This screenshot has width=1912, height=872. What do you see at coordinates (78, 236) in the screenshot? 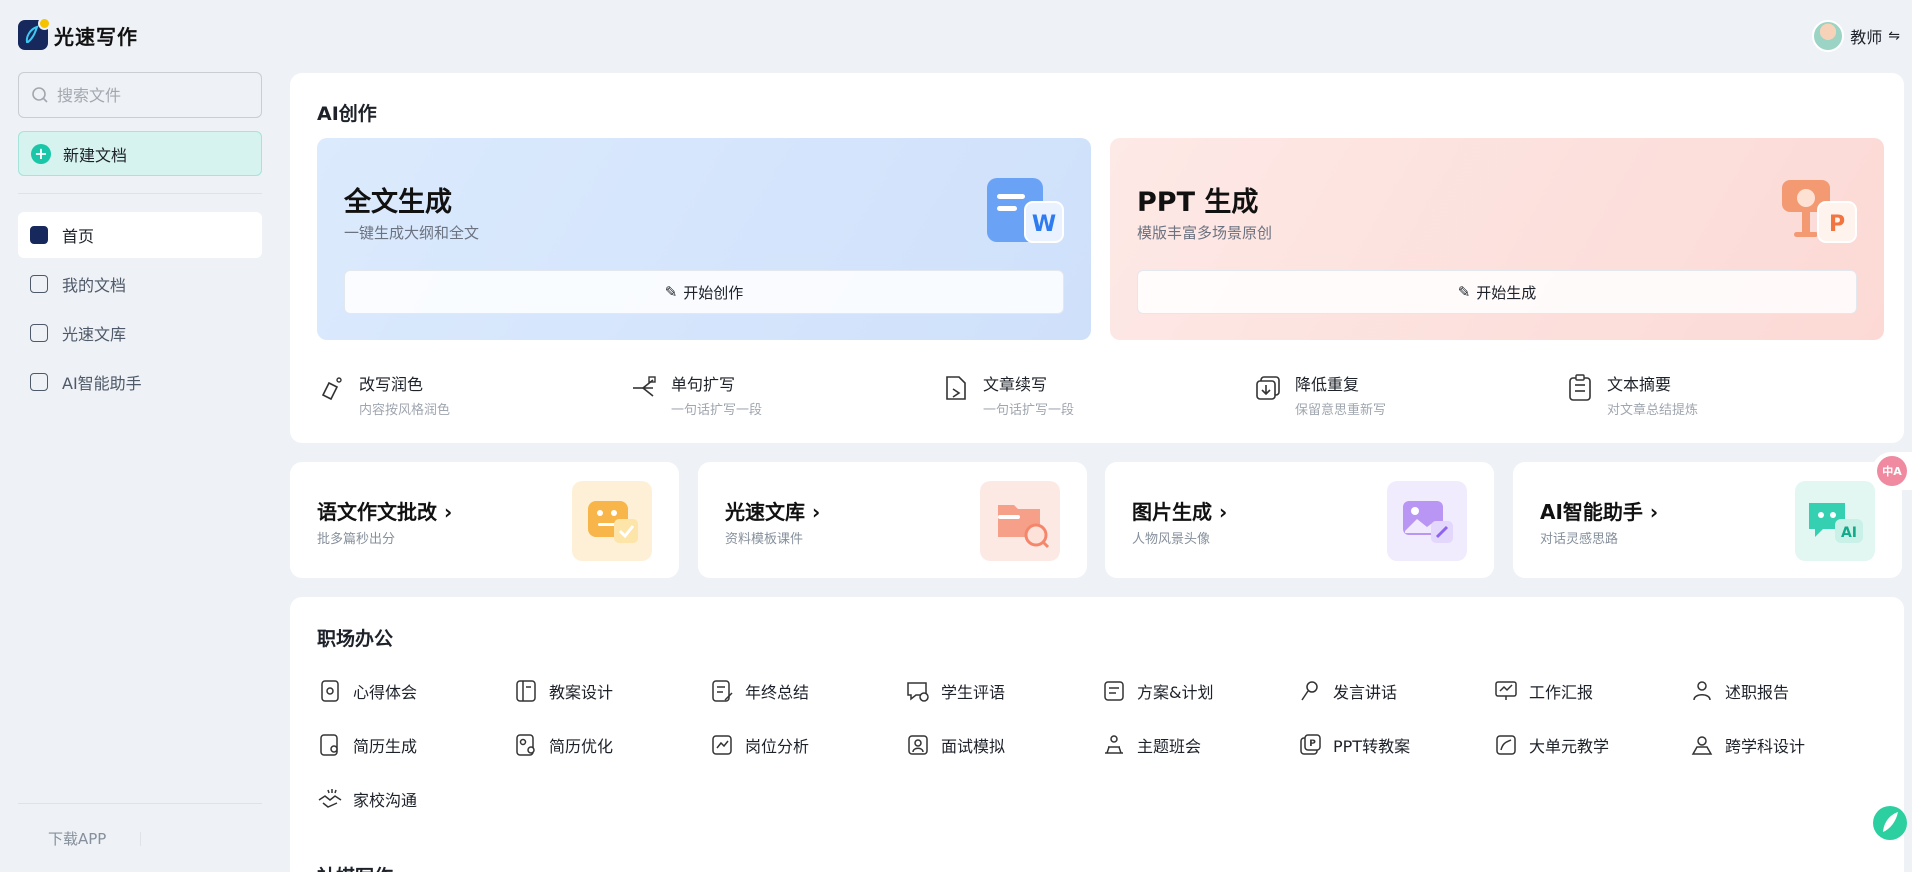
I see `sidebar-item-label: 首页` at bounding box center [78, 236].